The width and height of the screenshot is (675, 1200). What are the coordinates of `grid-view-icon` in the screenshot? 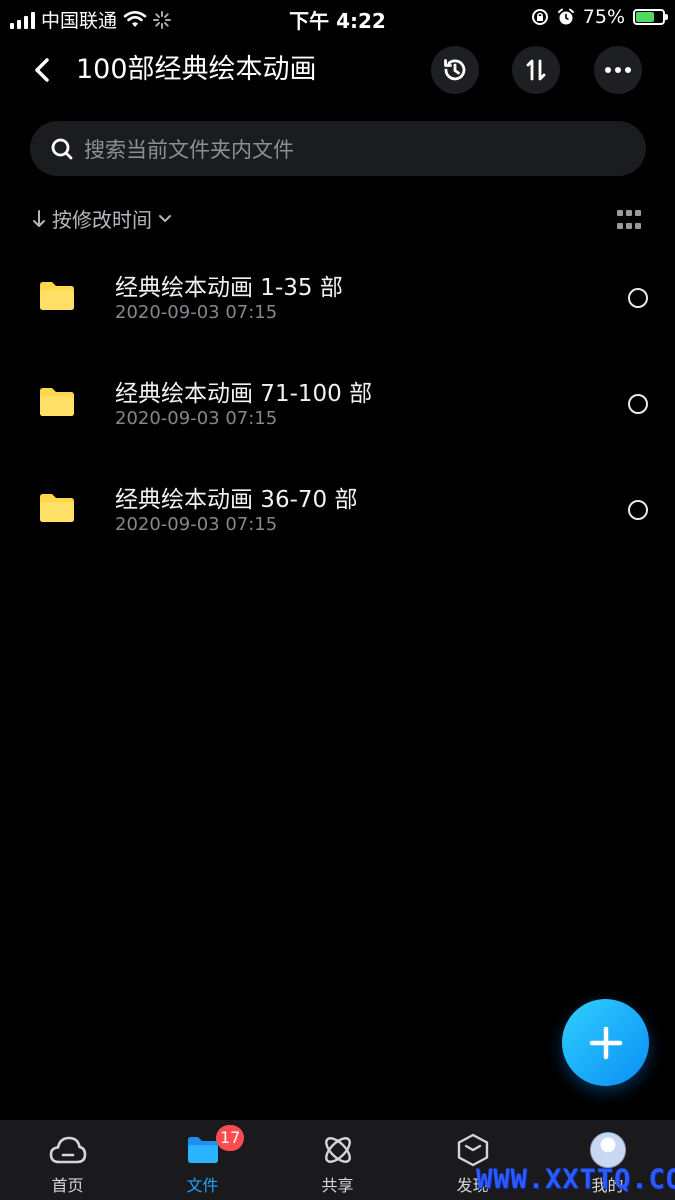 It's located at (630, 221).